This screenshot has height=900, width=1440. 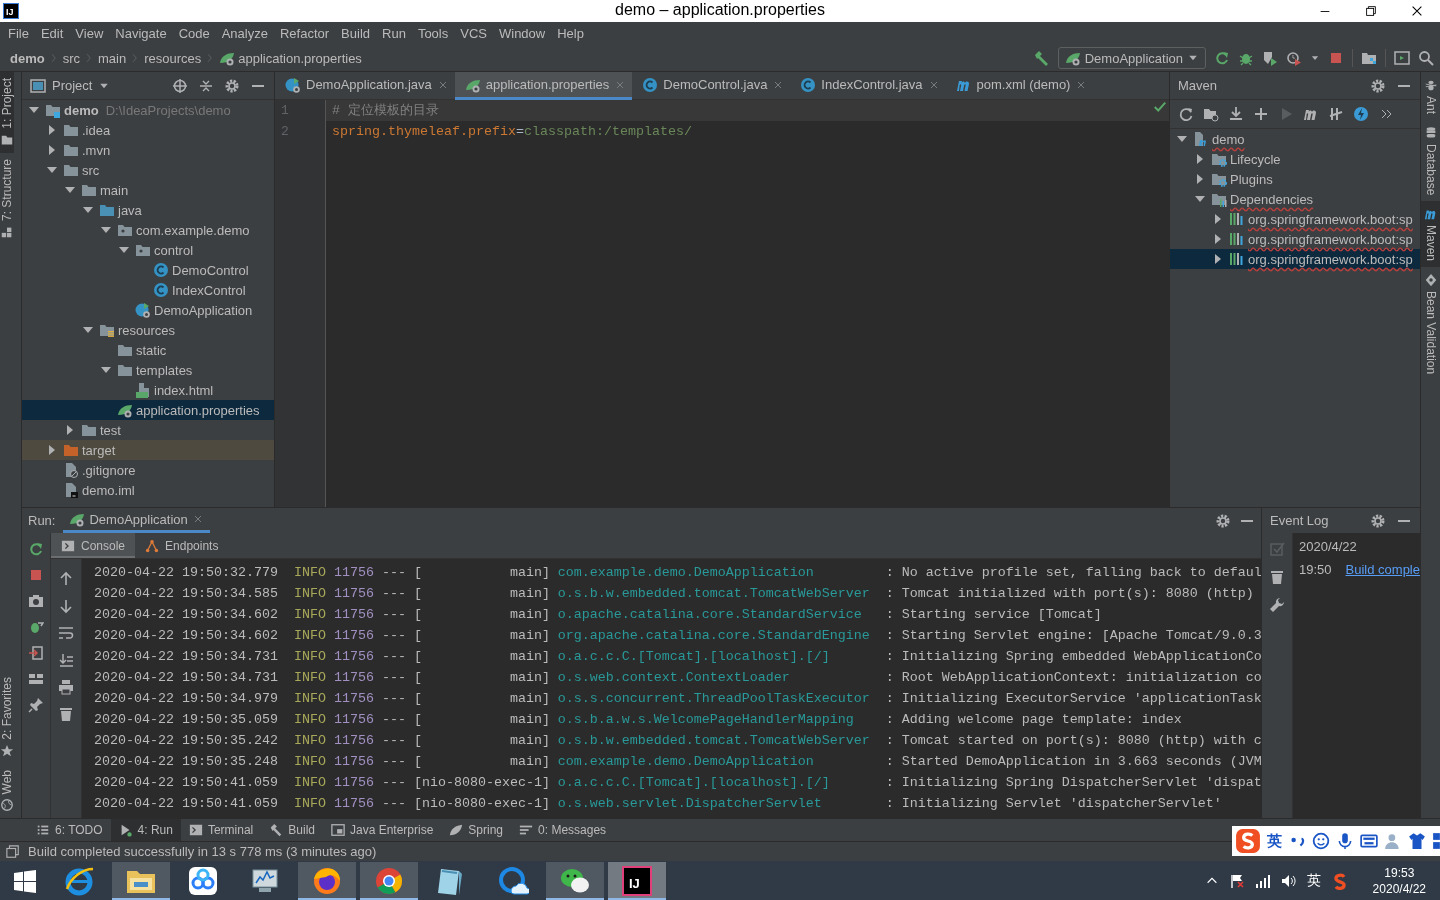 What do you see at coordinates (148, 490) in the screenshot?
I see `tree-item: demo.iml` at bounding box center [148, 490].